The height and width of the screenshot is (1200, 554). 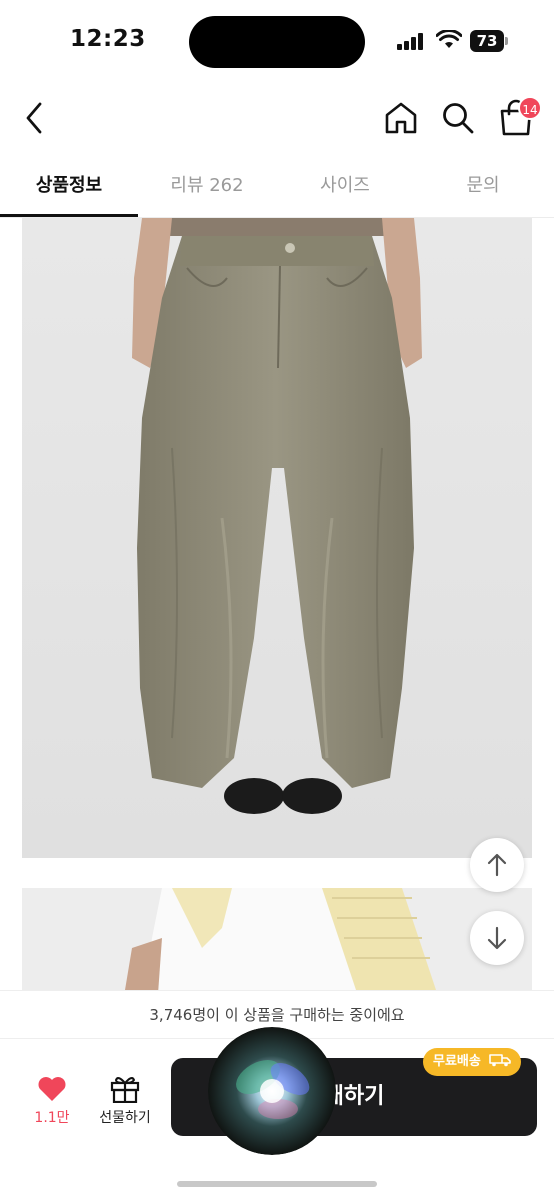 What do you see at coordinates (36, 118) in the screenshot?
I see `back-arrow-icon` at bounding box center [36, 118].